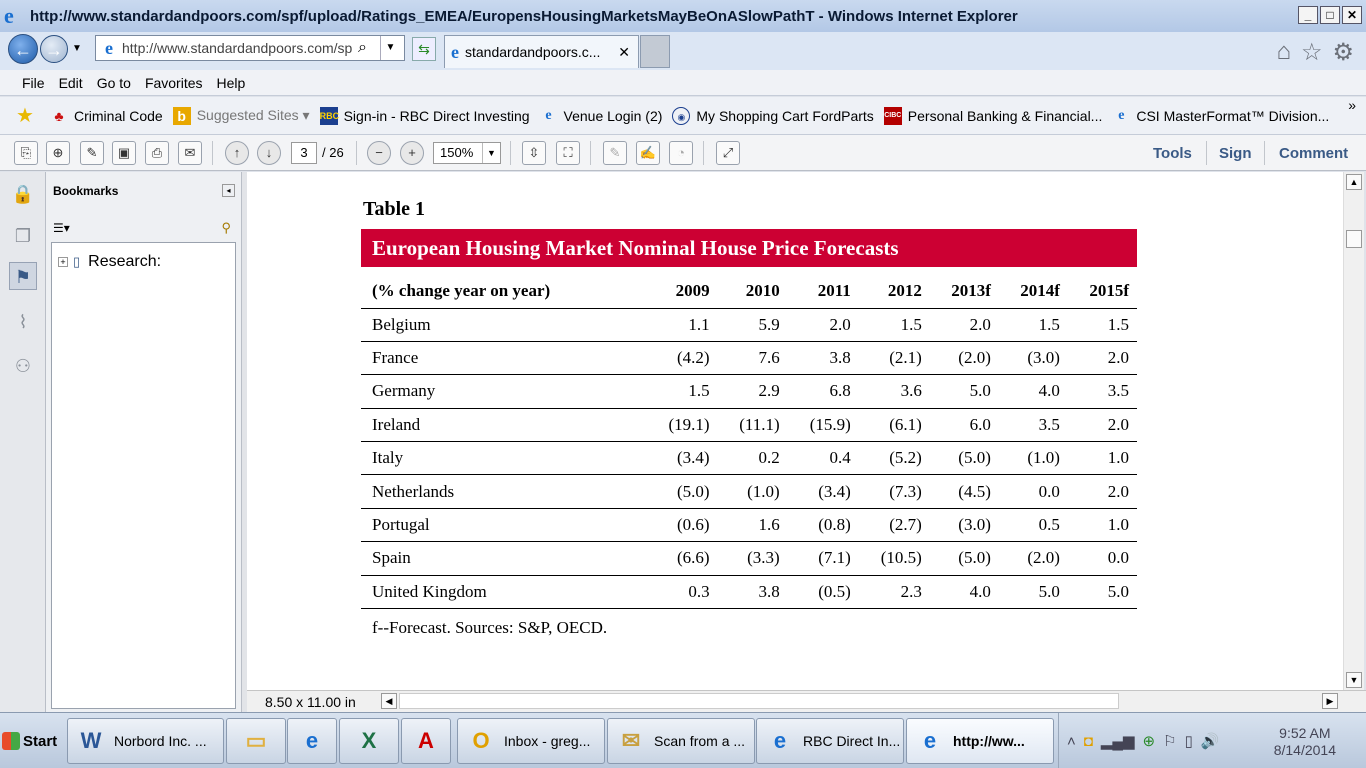 Image resolution: width=1366 pixels, height=768 pixels. I want to click on new-tab-button, so click(655, 51).